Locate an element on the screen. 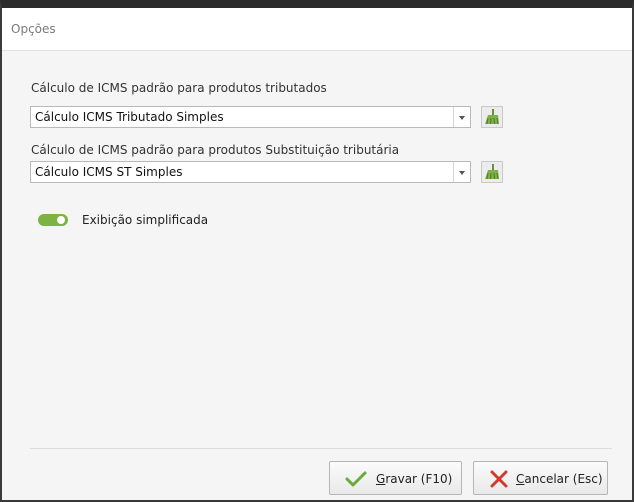 The image size is (634, 502). tributados-dropdown-button is located at coordinates (461, 117).